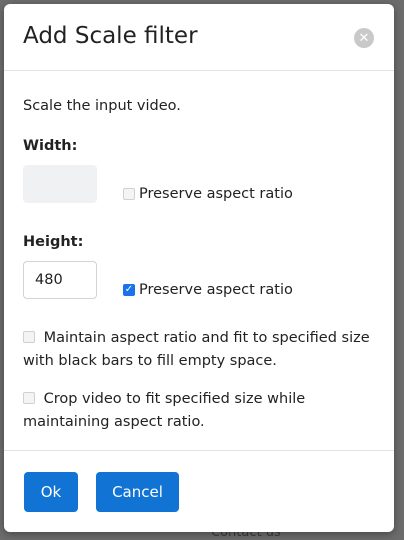 Image resolution: width=404 pixels, height=540 pixels. I want to click on dialog-header: Add Scale filter ✕, so click(199, 37).